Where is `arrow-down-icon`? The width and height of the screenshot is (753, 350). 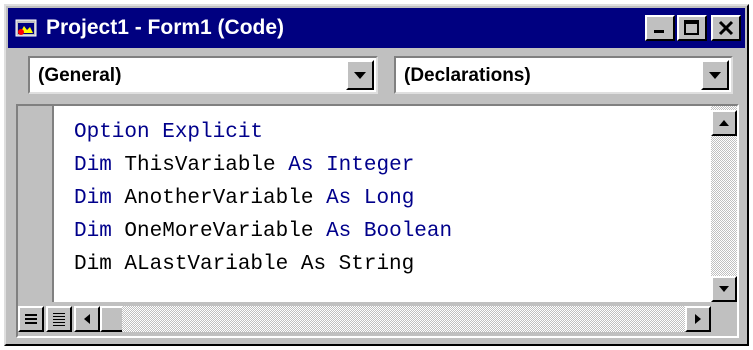
arrow-down-icon is located at coordinates (724, 289).